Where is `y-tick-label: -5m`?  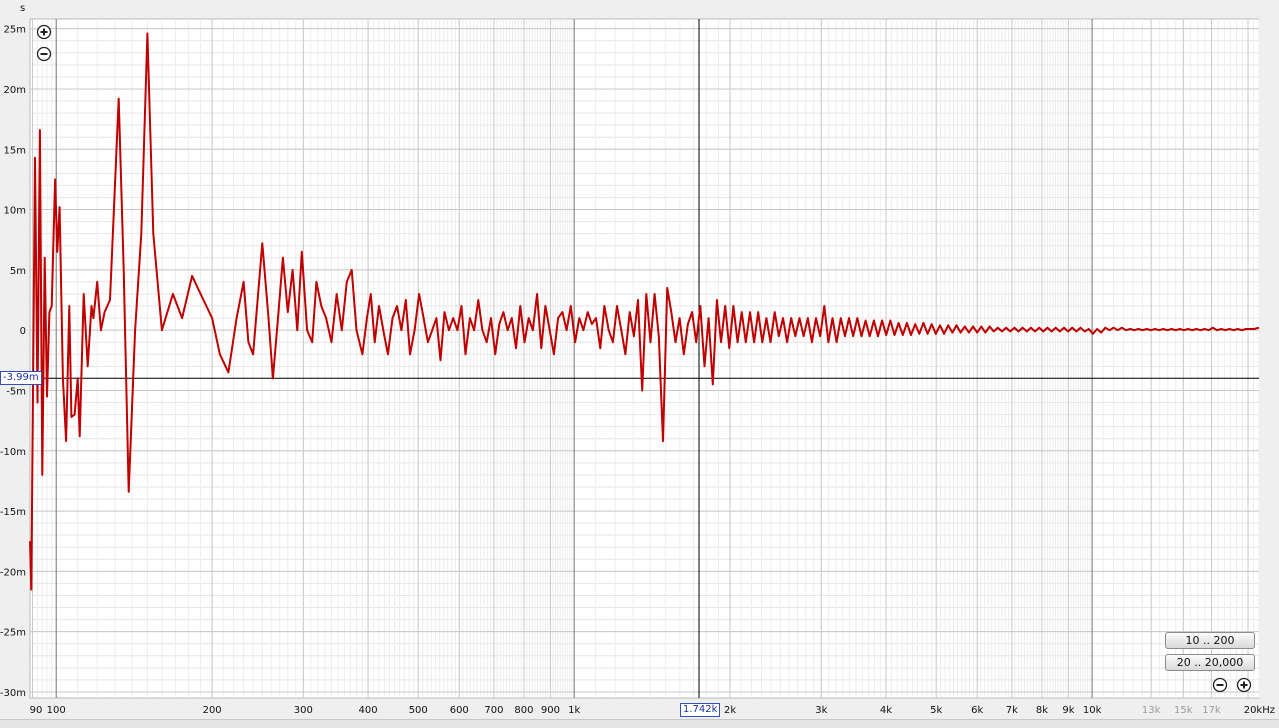
y-tick-label: -5m is located at coordinates (16, 391).